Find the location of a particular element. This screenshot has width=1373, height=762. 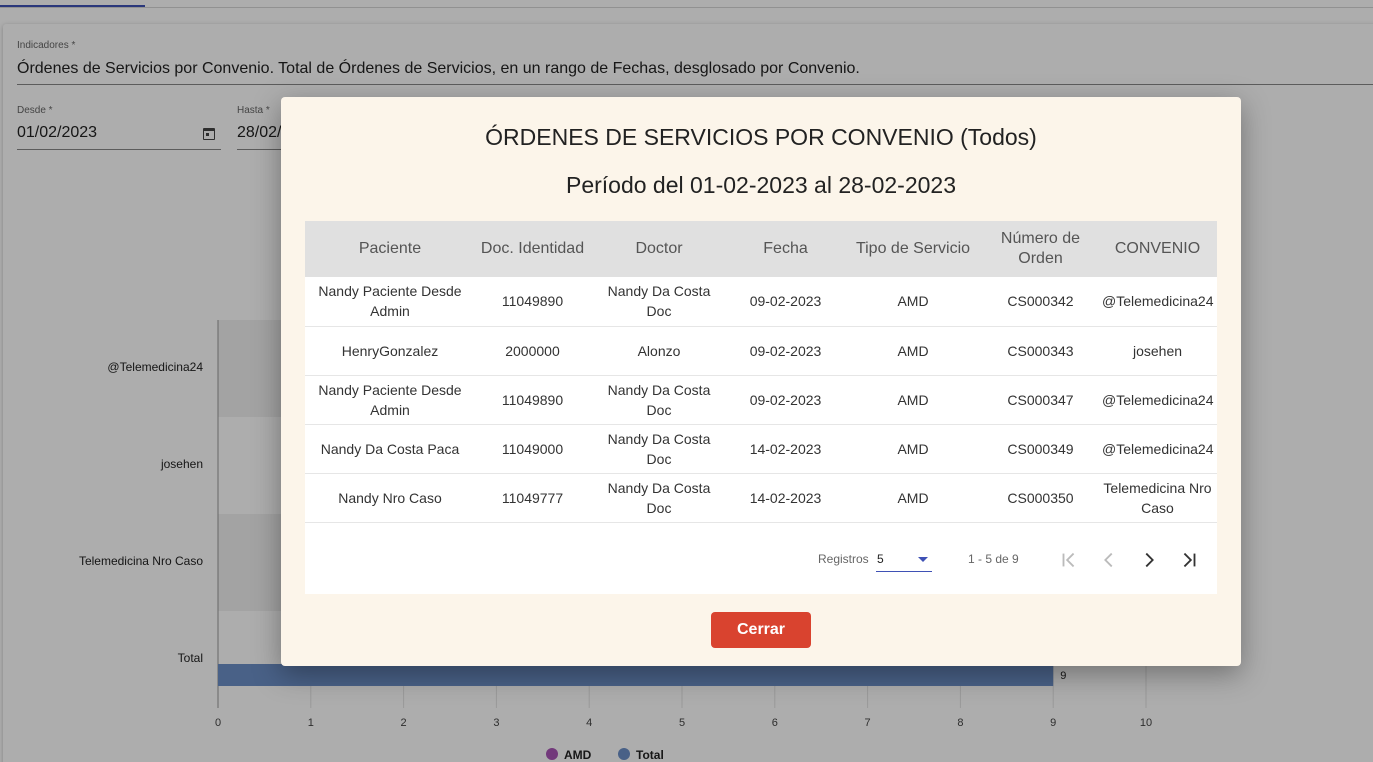

chevron-right-icon is located at coordinates (1149, 560).